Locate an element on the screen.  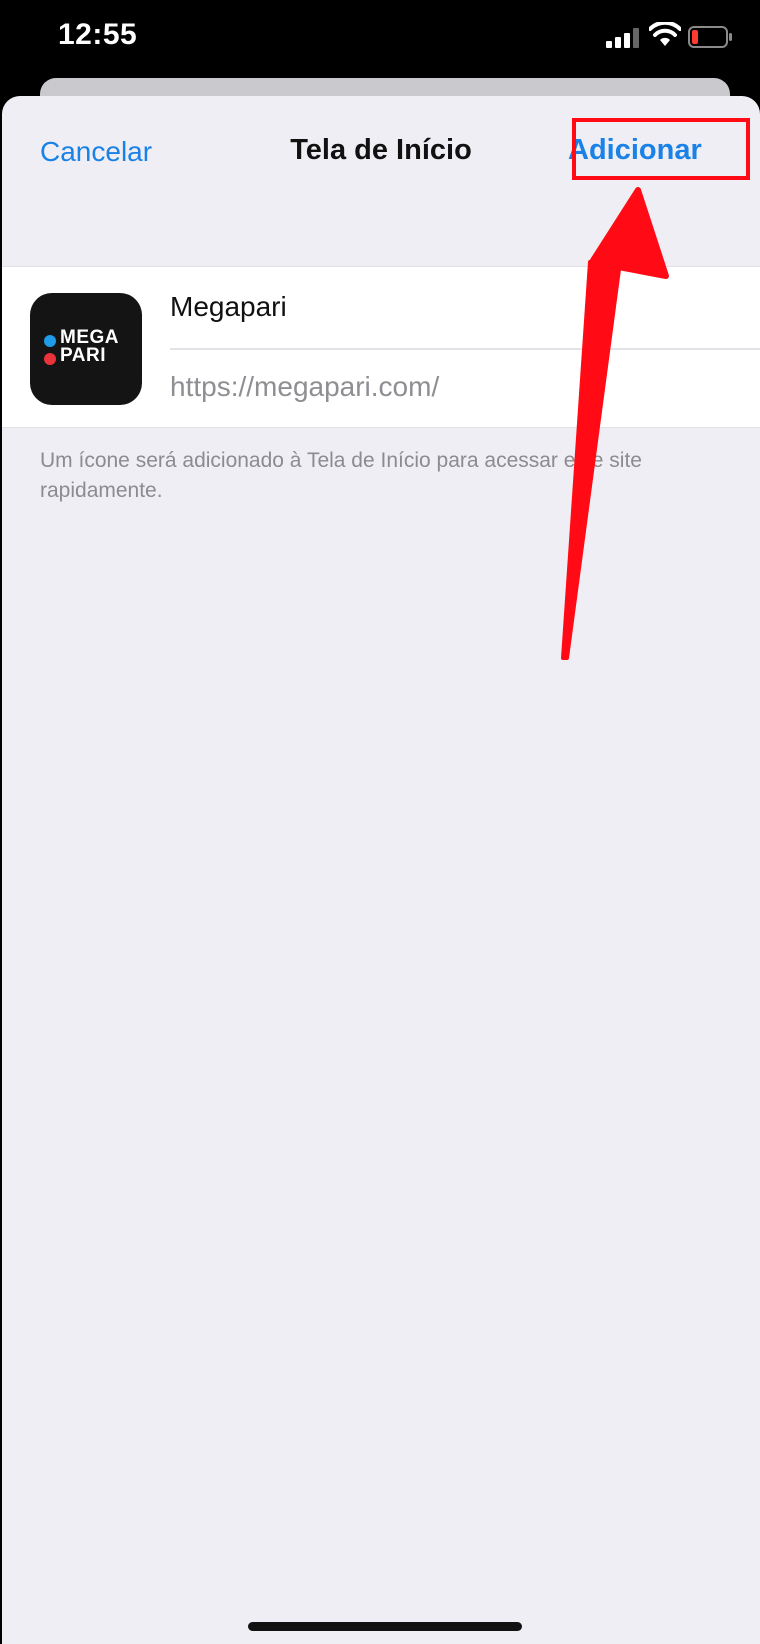
field-divider is located at coordinates (465, 349).